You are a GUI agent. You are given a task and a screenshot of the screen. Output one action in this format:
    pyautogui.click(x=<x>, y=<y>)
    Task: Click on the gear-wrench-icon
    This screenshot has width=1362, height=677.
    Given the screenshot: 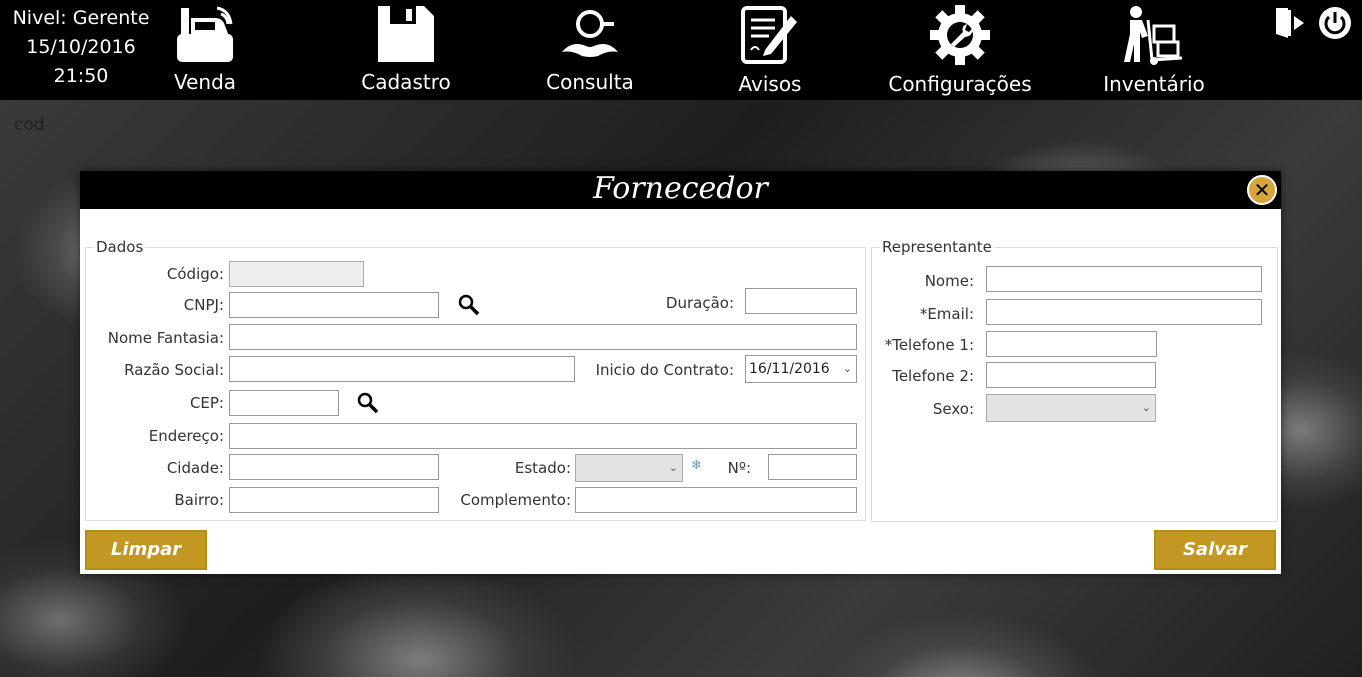 What is the action you would take?
    pyautogui.click(x=960, y=35)
    